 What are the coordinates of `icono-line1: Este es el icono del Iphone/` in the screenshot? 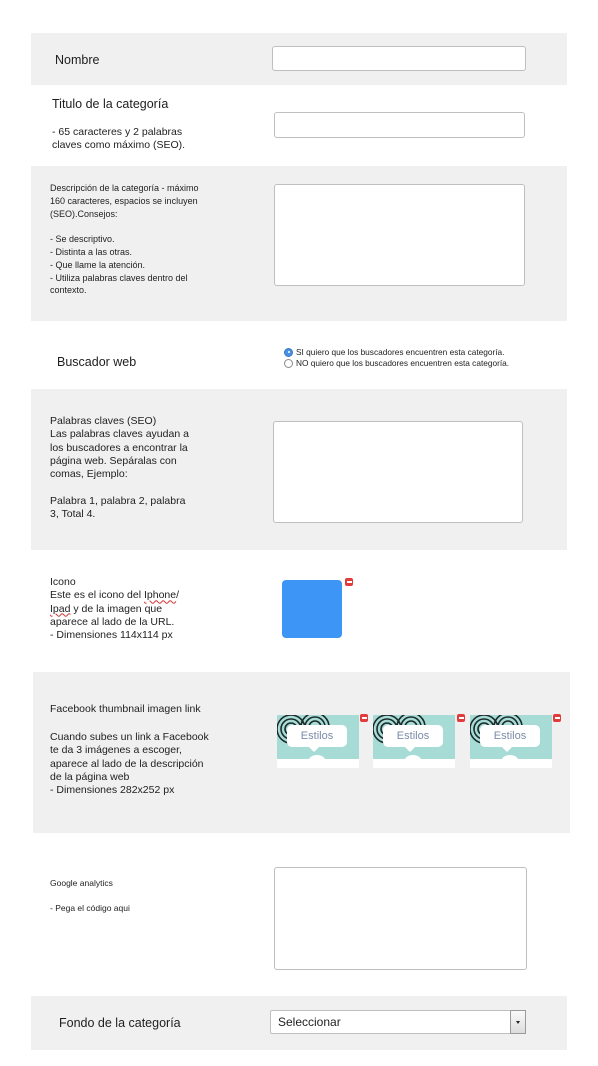 It's located at (155, 595).